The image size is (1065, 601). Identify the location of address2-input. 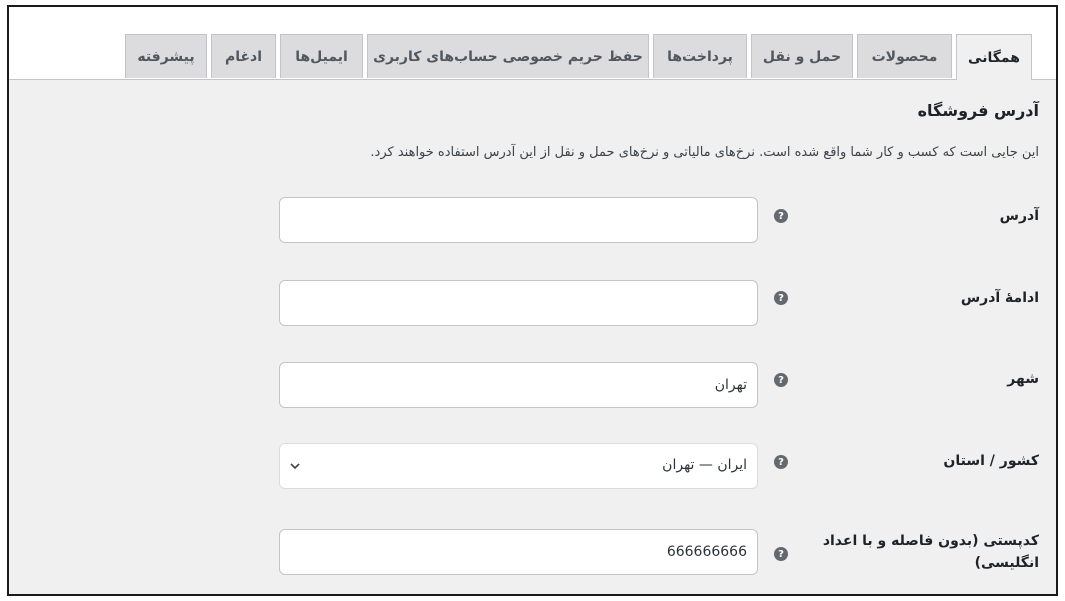
(518, 303).